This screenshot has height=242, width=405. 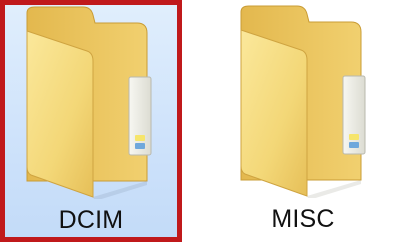 I want to click on folder-label: DCIM, so click(x=91, y=220).